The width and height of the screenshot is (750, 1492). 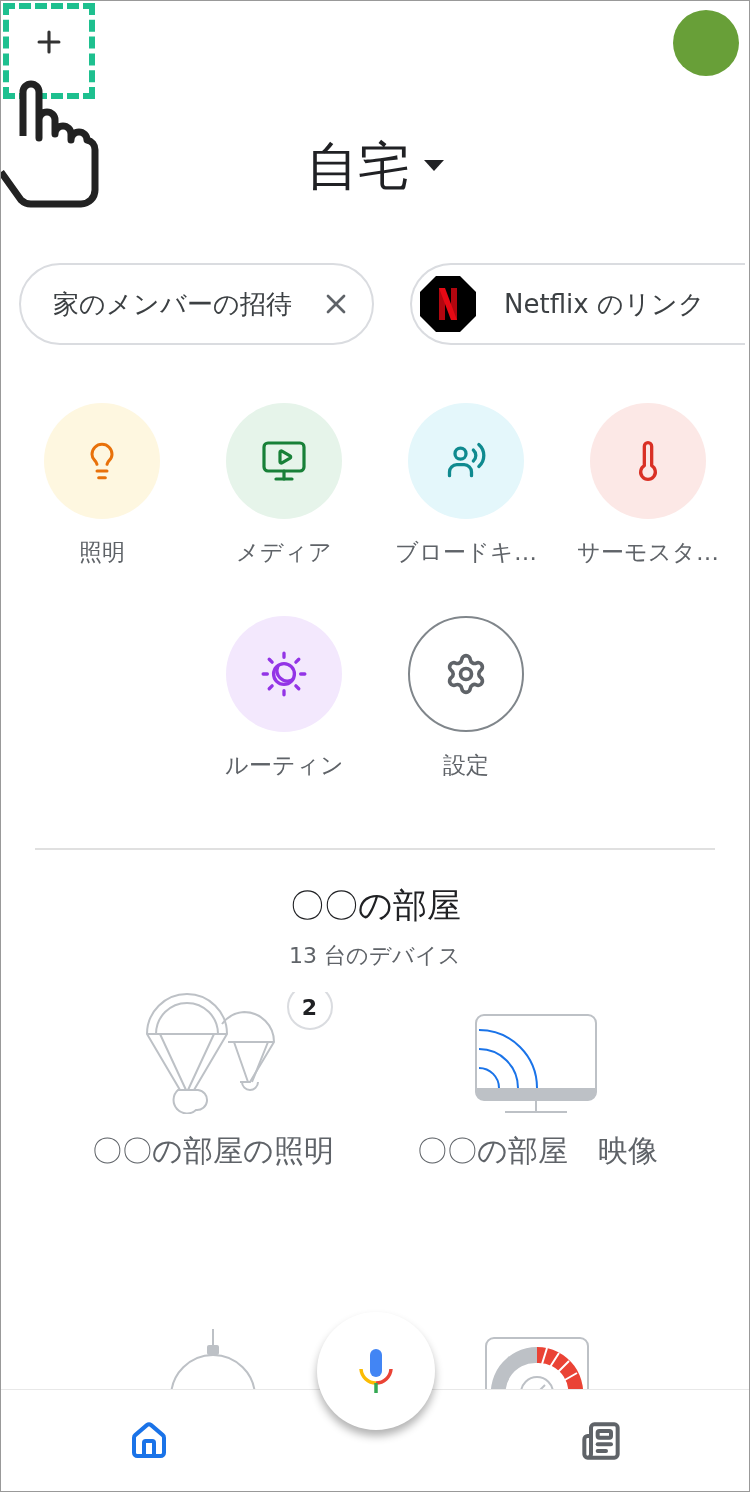 What do you see at coordinates (375, 956) in the screenshot?
I see `device-count: 13 台のデバイス` at bounding box center [375, 956].